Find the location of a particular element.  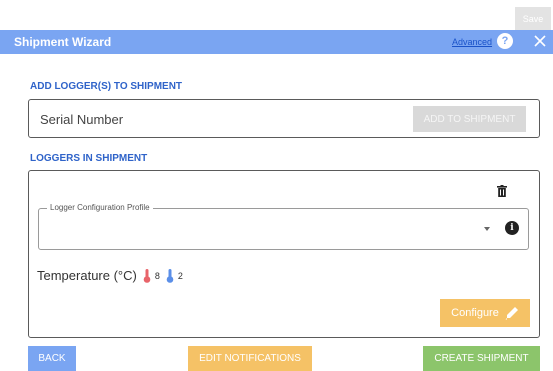

add-loggers-label: ADD LOGGER(S) TO SHIPMENT is located at coordinates (106, 86).